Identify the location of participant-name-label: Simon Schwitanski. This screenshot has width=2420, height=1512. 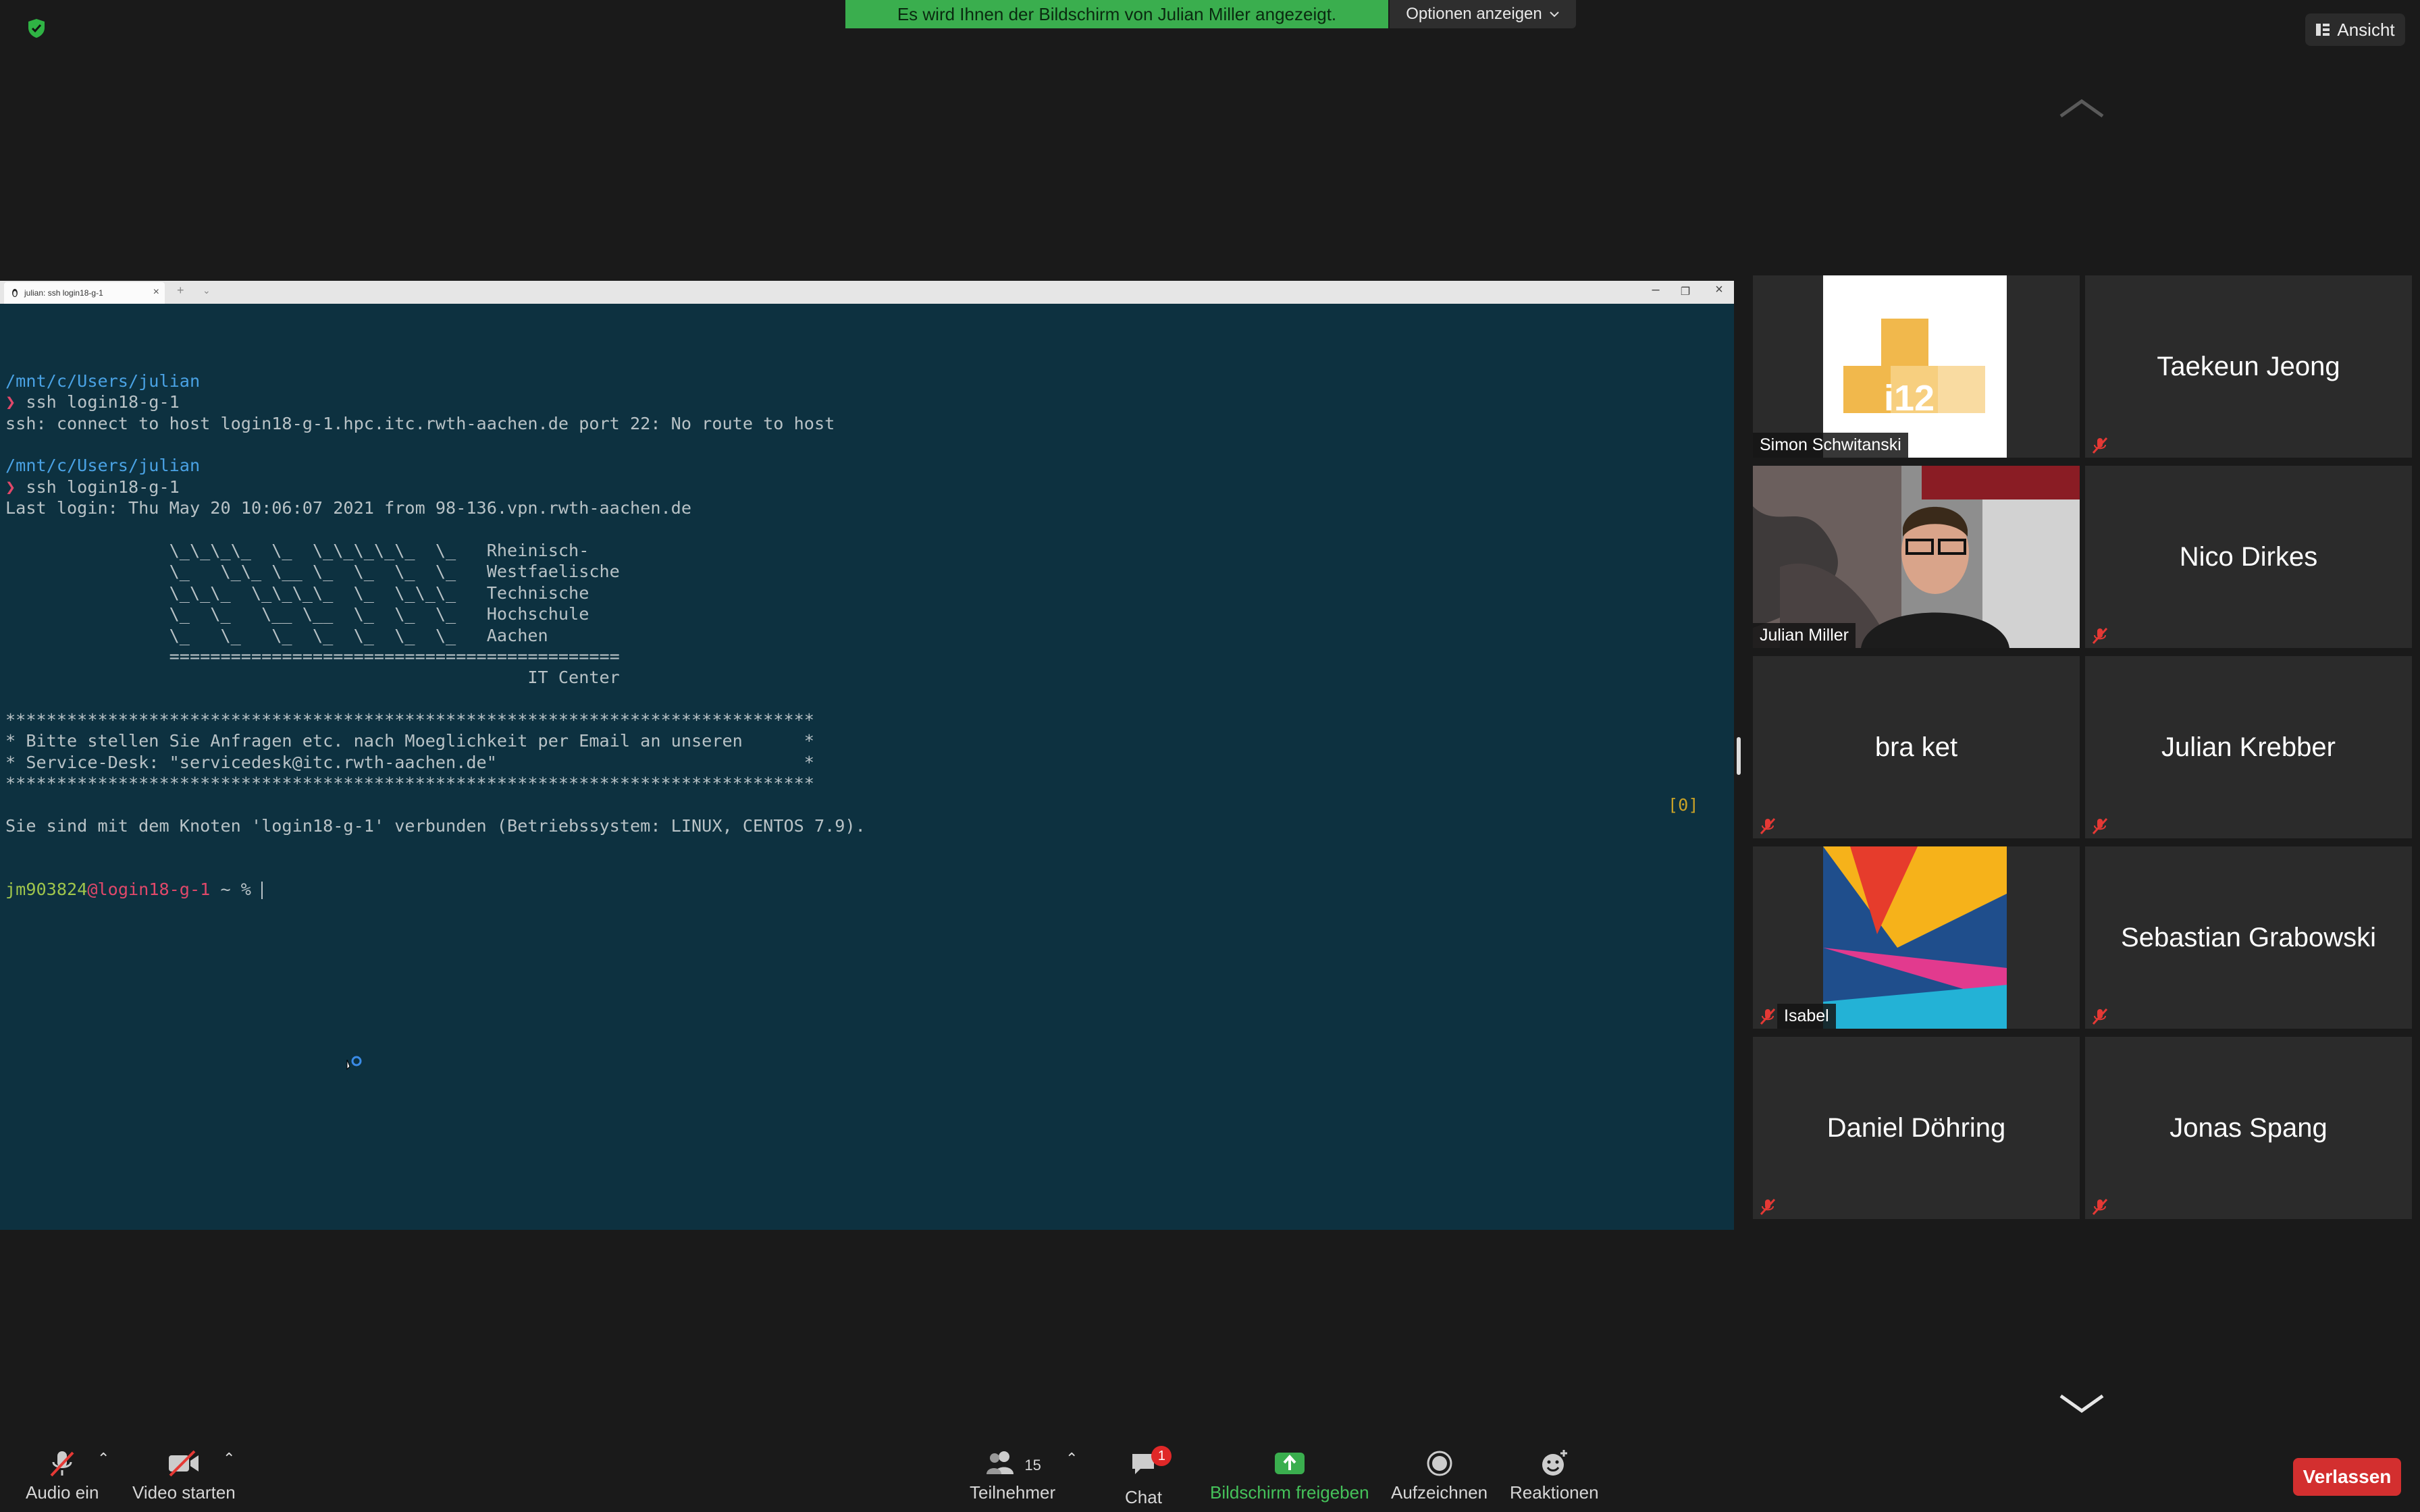
(1830, 446).